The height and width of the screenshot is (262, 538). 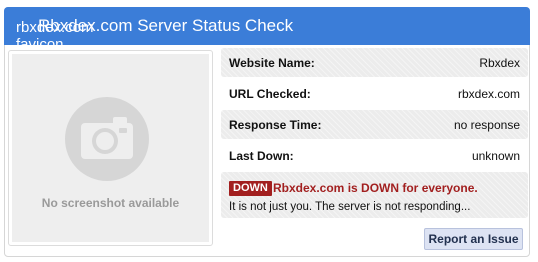 I want to click on camera-icon, so click(x=107, y=139).